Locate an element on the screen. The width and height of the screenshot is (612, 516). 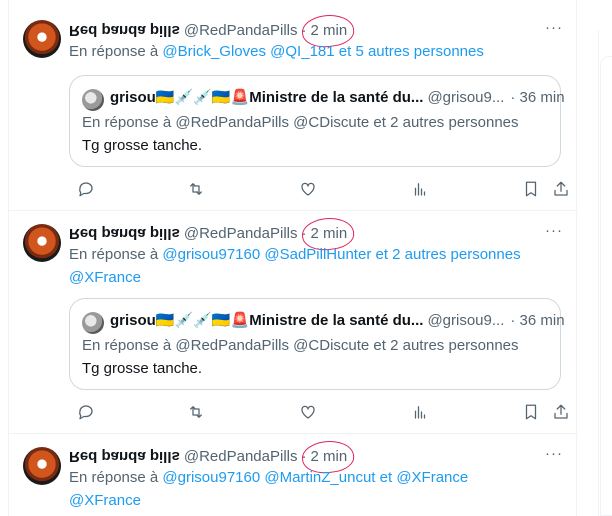
divider is located at coordinates (598, 273).